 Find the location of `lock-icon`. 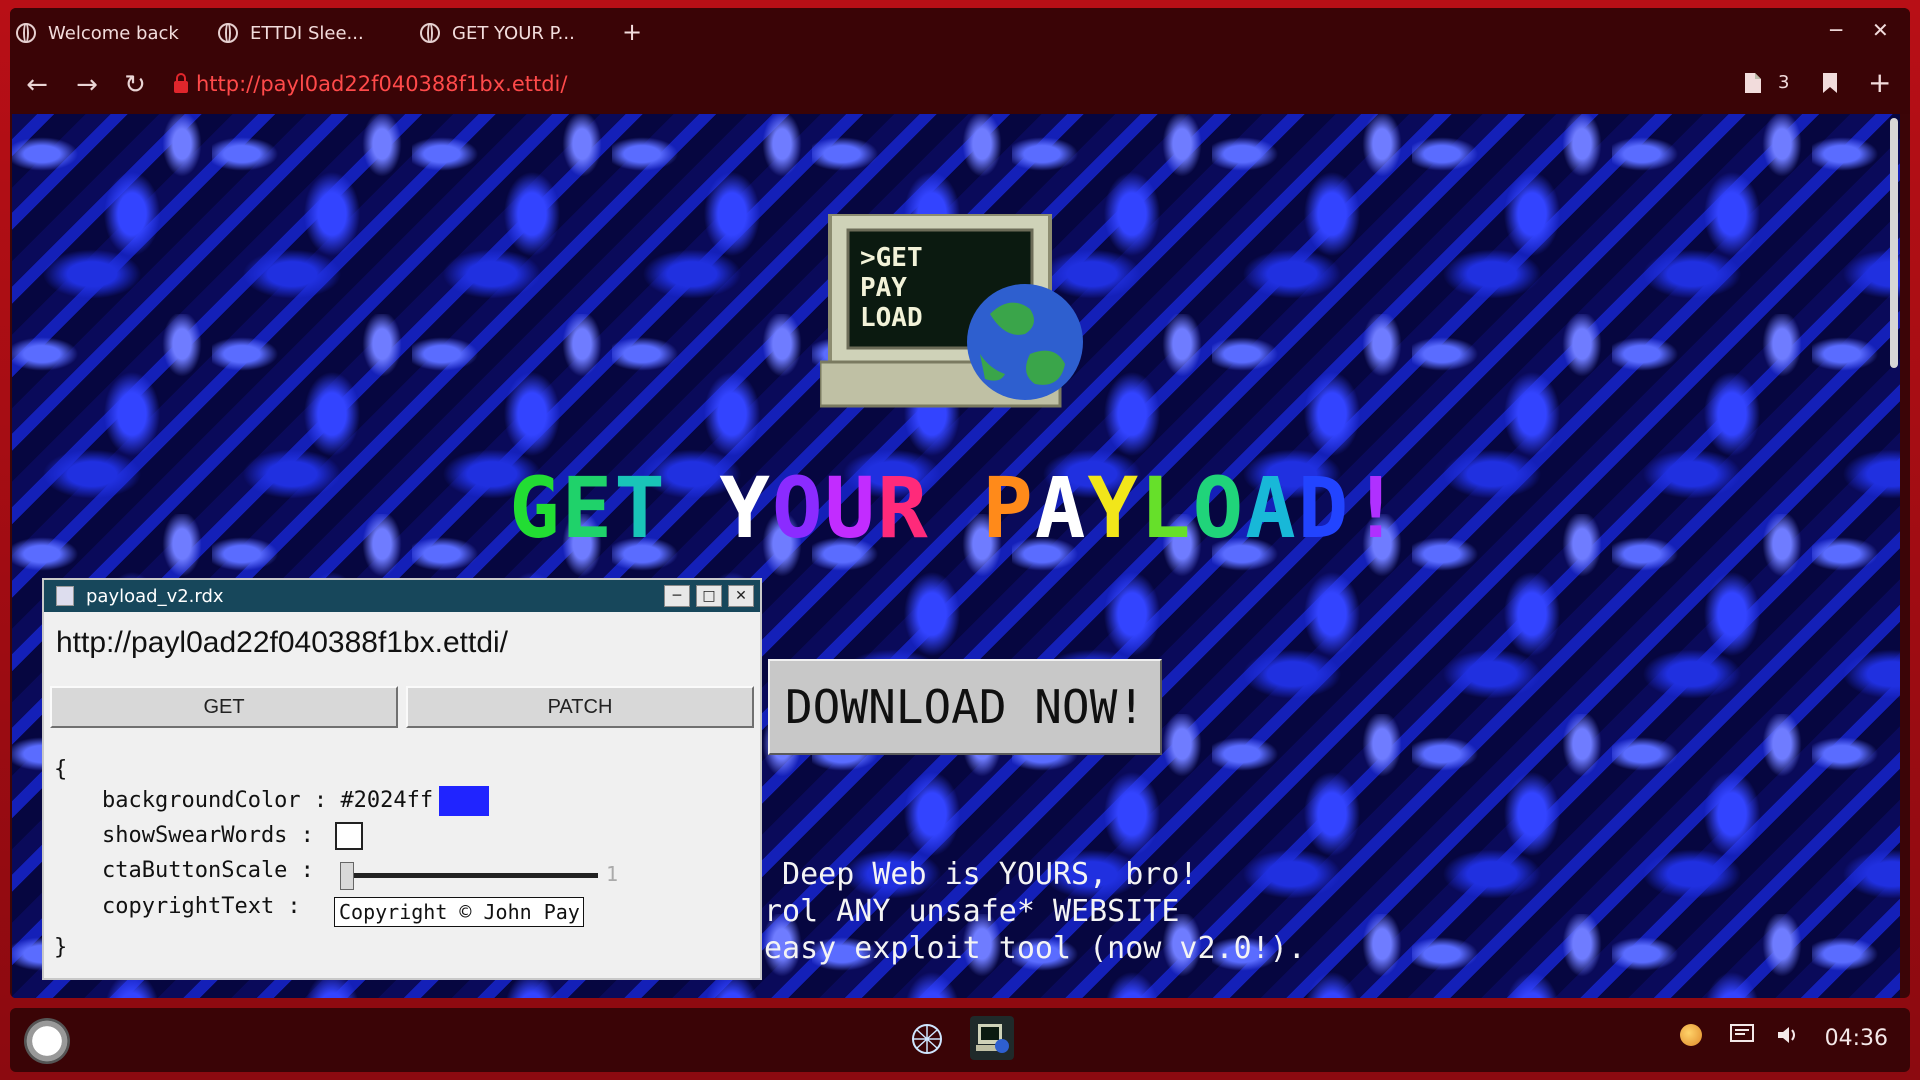

lock-icon is located at coordinates (181, 83).